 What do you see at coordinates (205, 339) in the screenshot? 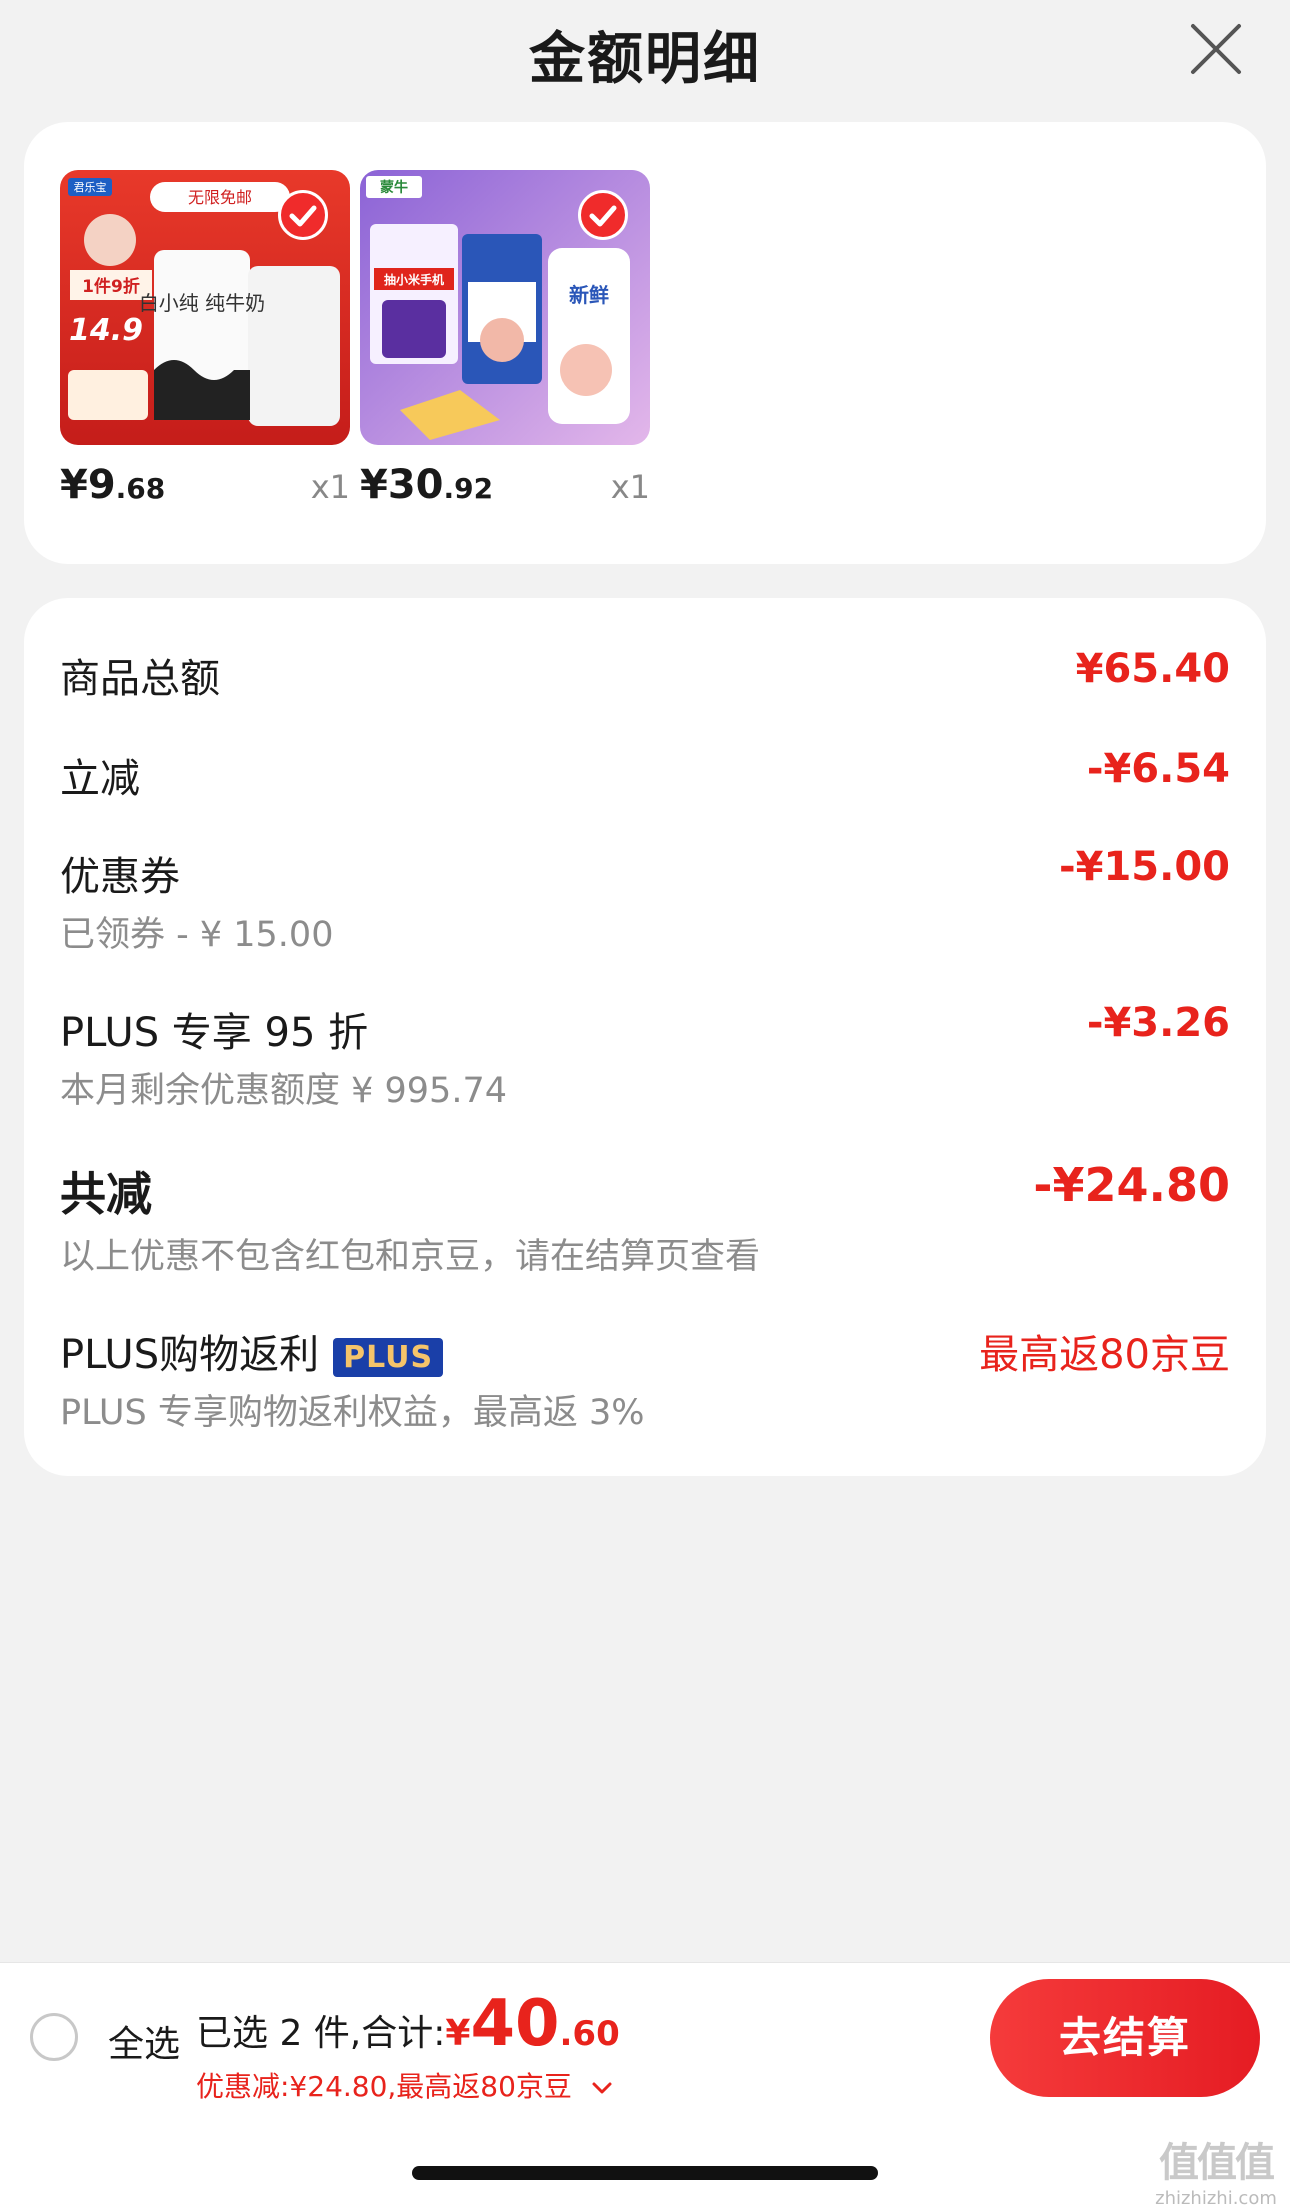
I see `product-item: 无限免邮 君乐宝 1件9折 14.9 白小纯 纯牛奶 ¥9.68 x1` at bounding box center [205, 339].